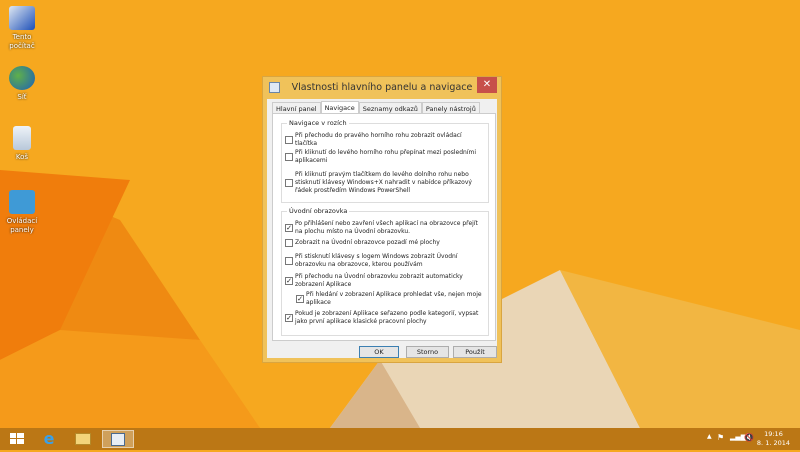 The image size is (800, 452). What do you see at coordinates (318, 211) in the screenshot?
I see `group-label: Úvodní obrazovka` at bounding box center [318, 211].